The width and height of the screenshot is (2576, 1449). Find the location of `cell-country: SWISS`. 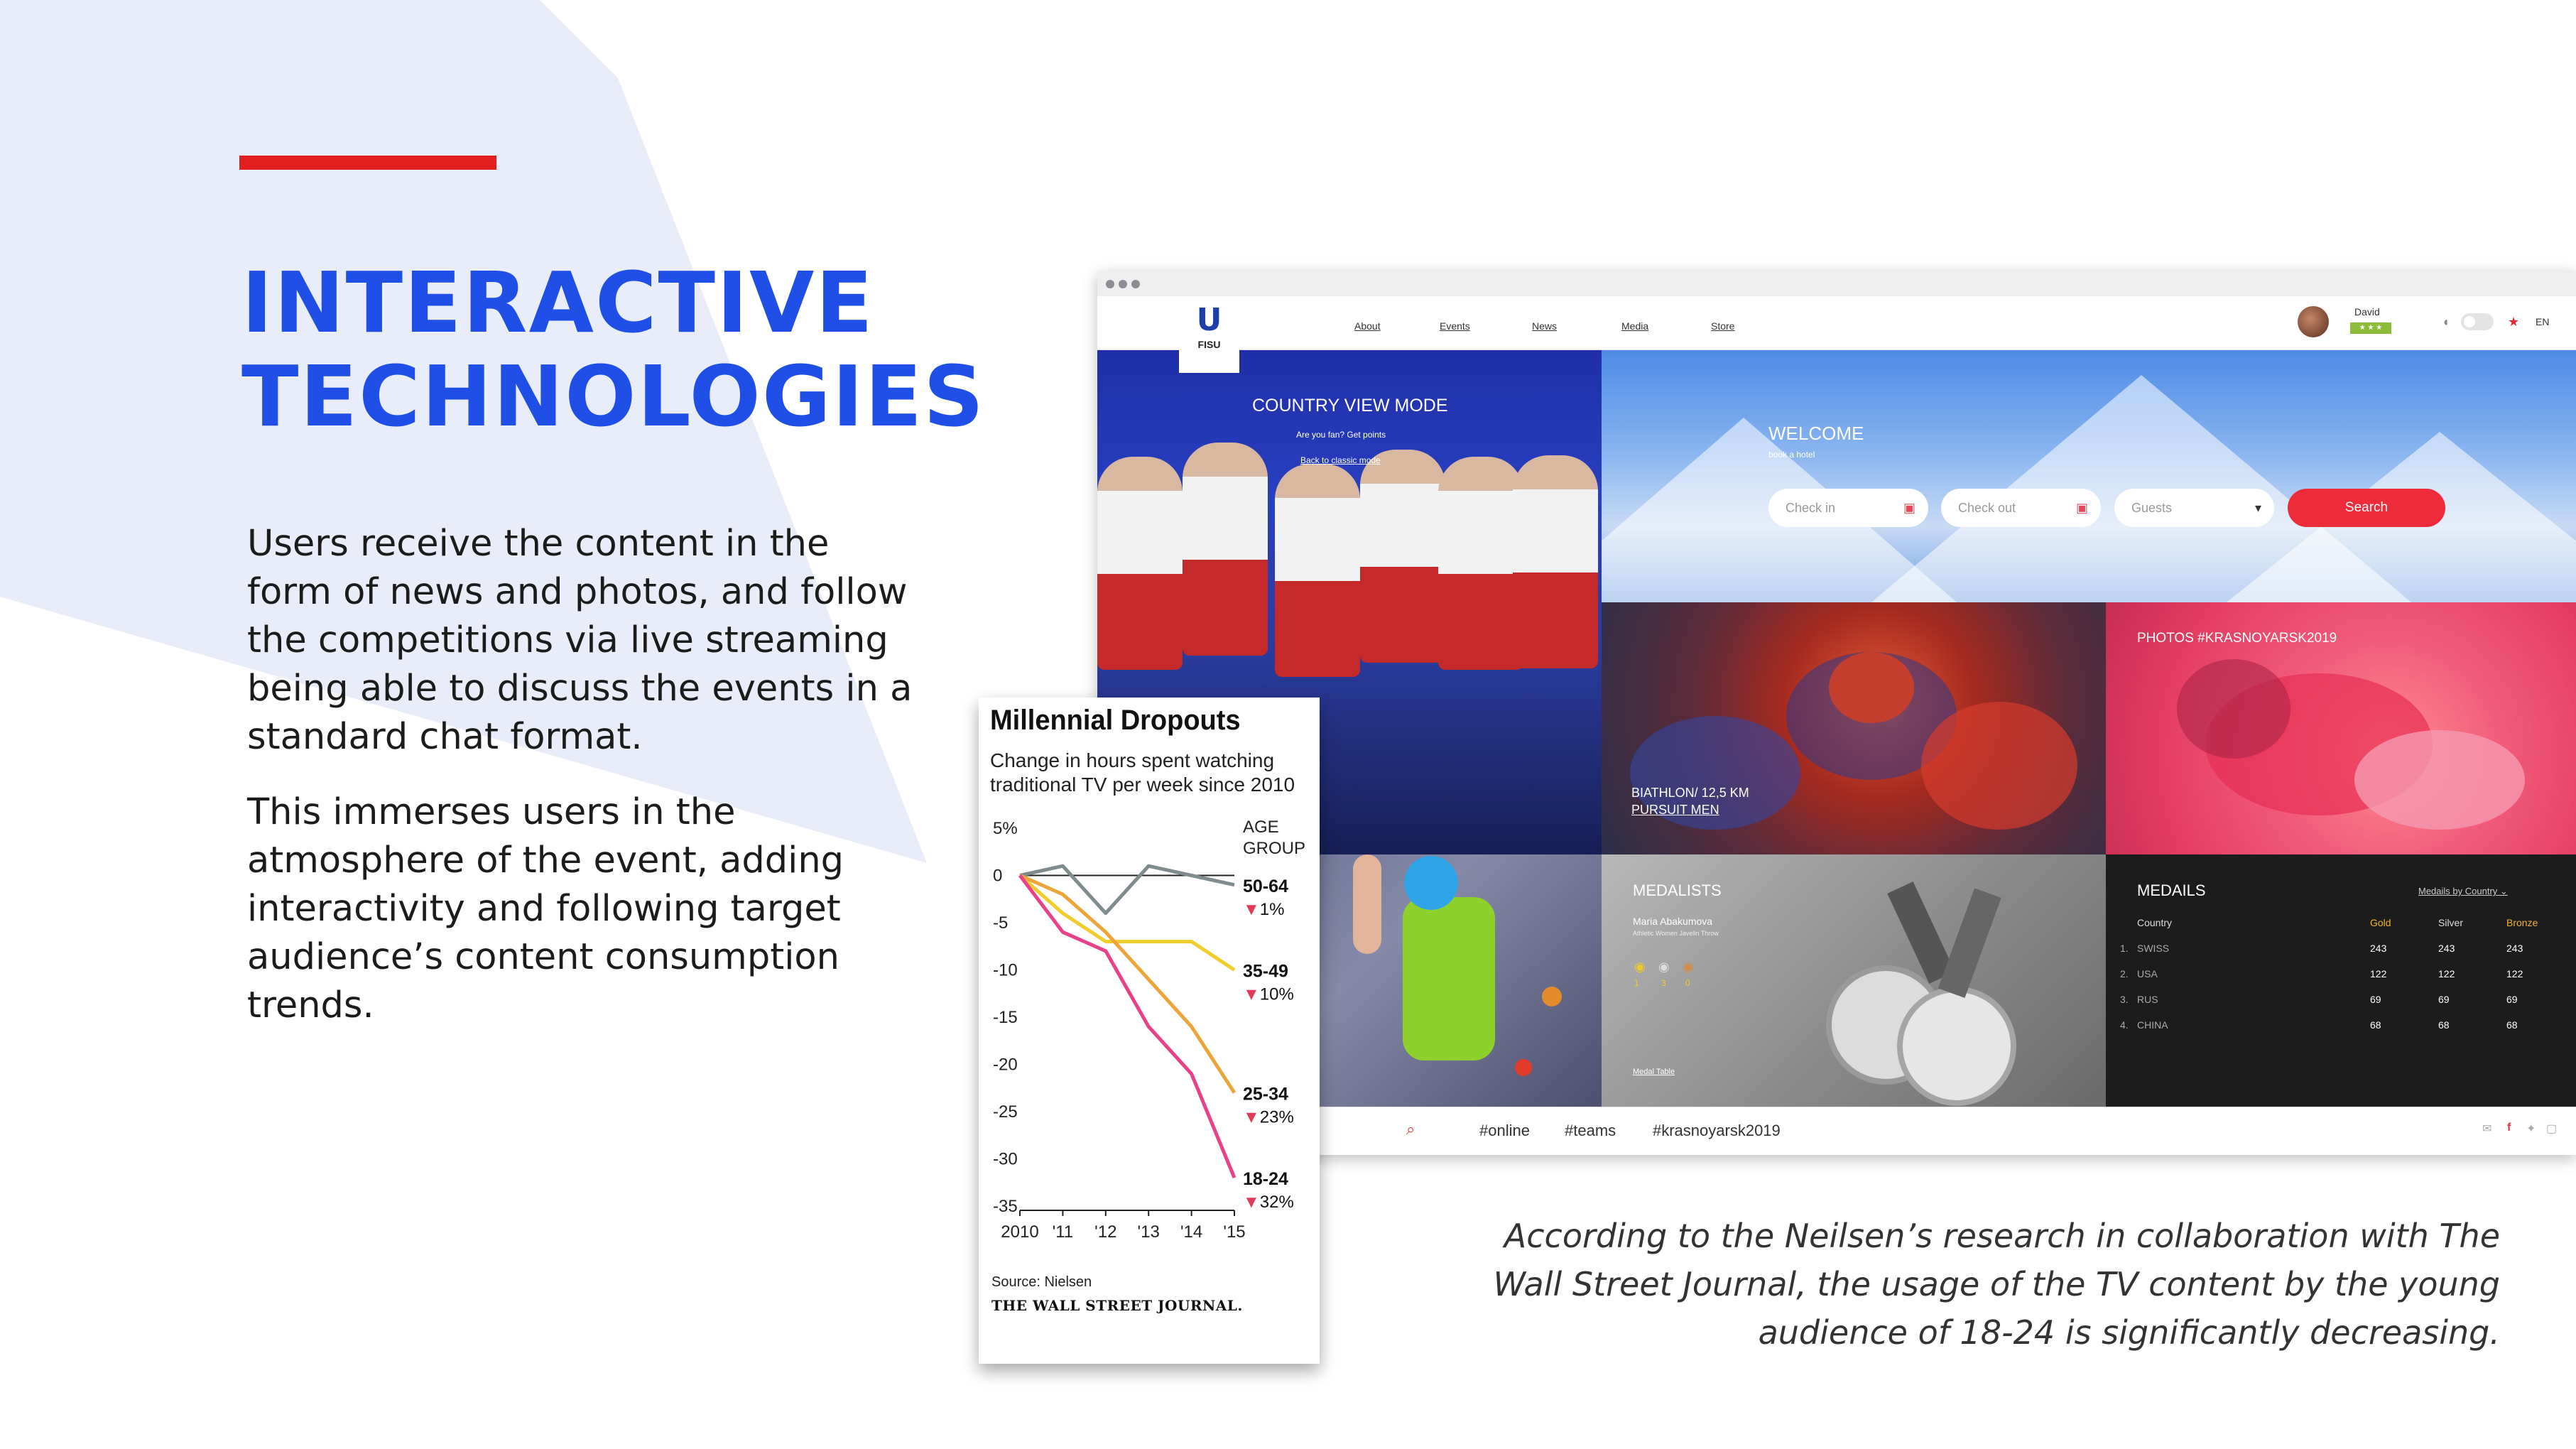

cell-country: SWISS is located at coordinates (2153, 949).